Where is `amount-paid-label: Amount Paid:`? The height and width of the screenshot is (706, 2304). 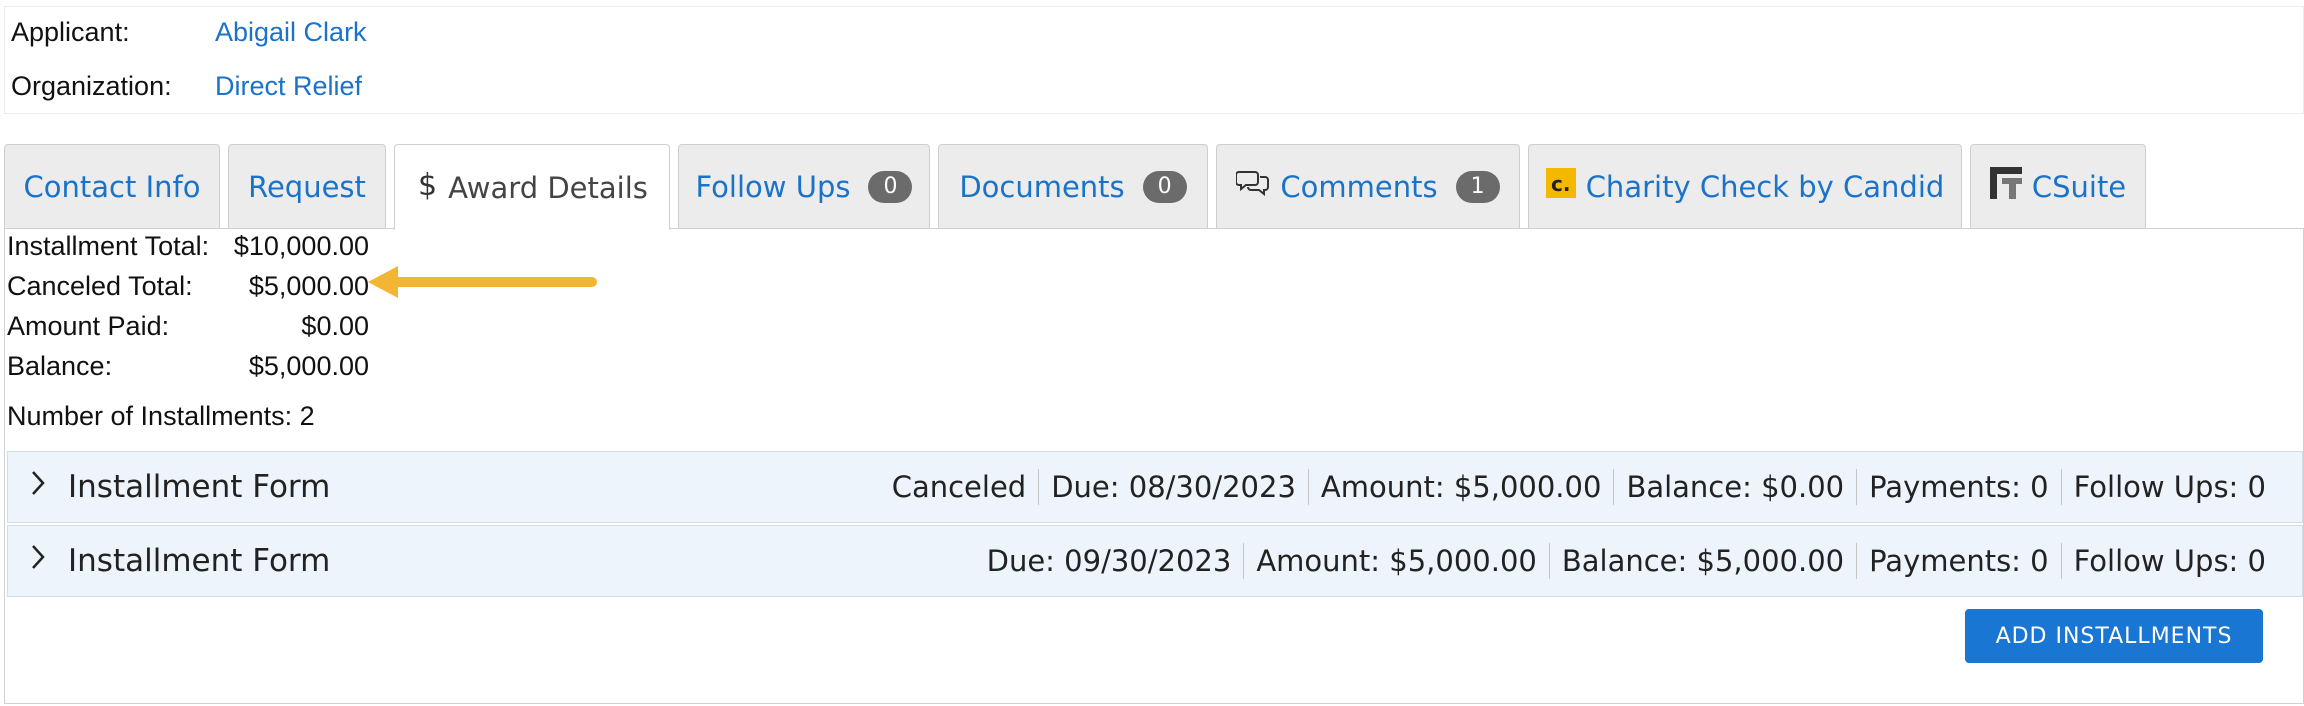 amount-paid-label: Amount Paid: is located at coordinates (88, 326).